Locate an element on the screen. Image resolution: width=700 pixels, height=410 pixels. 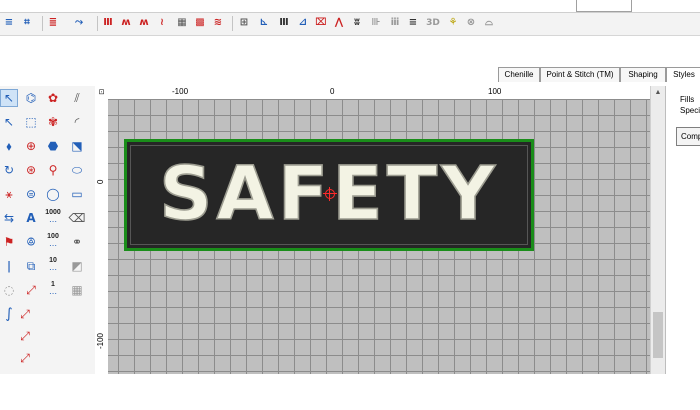
select-arrow-icon: ↖ is located at coordinates (9, 98).